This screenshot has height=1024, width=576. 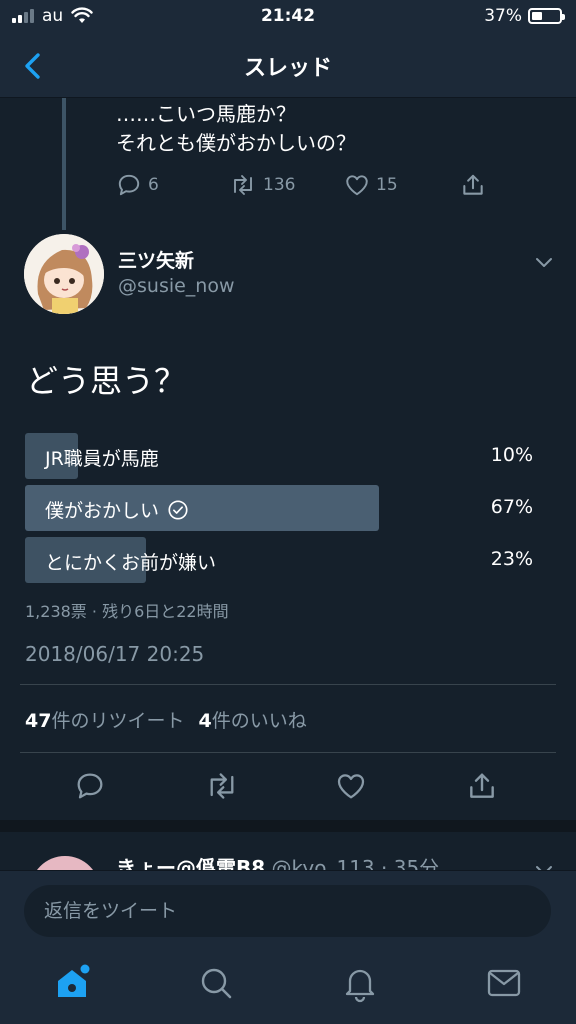 What do you see at coordinates (306, 189) in the screenshot?
I see `previous-tweet-actions: 6 136 15` at bounding box center [306, 189].